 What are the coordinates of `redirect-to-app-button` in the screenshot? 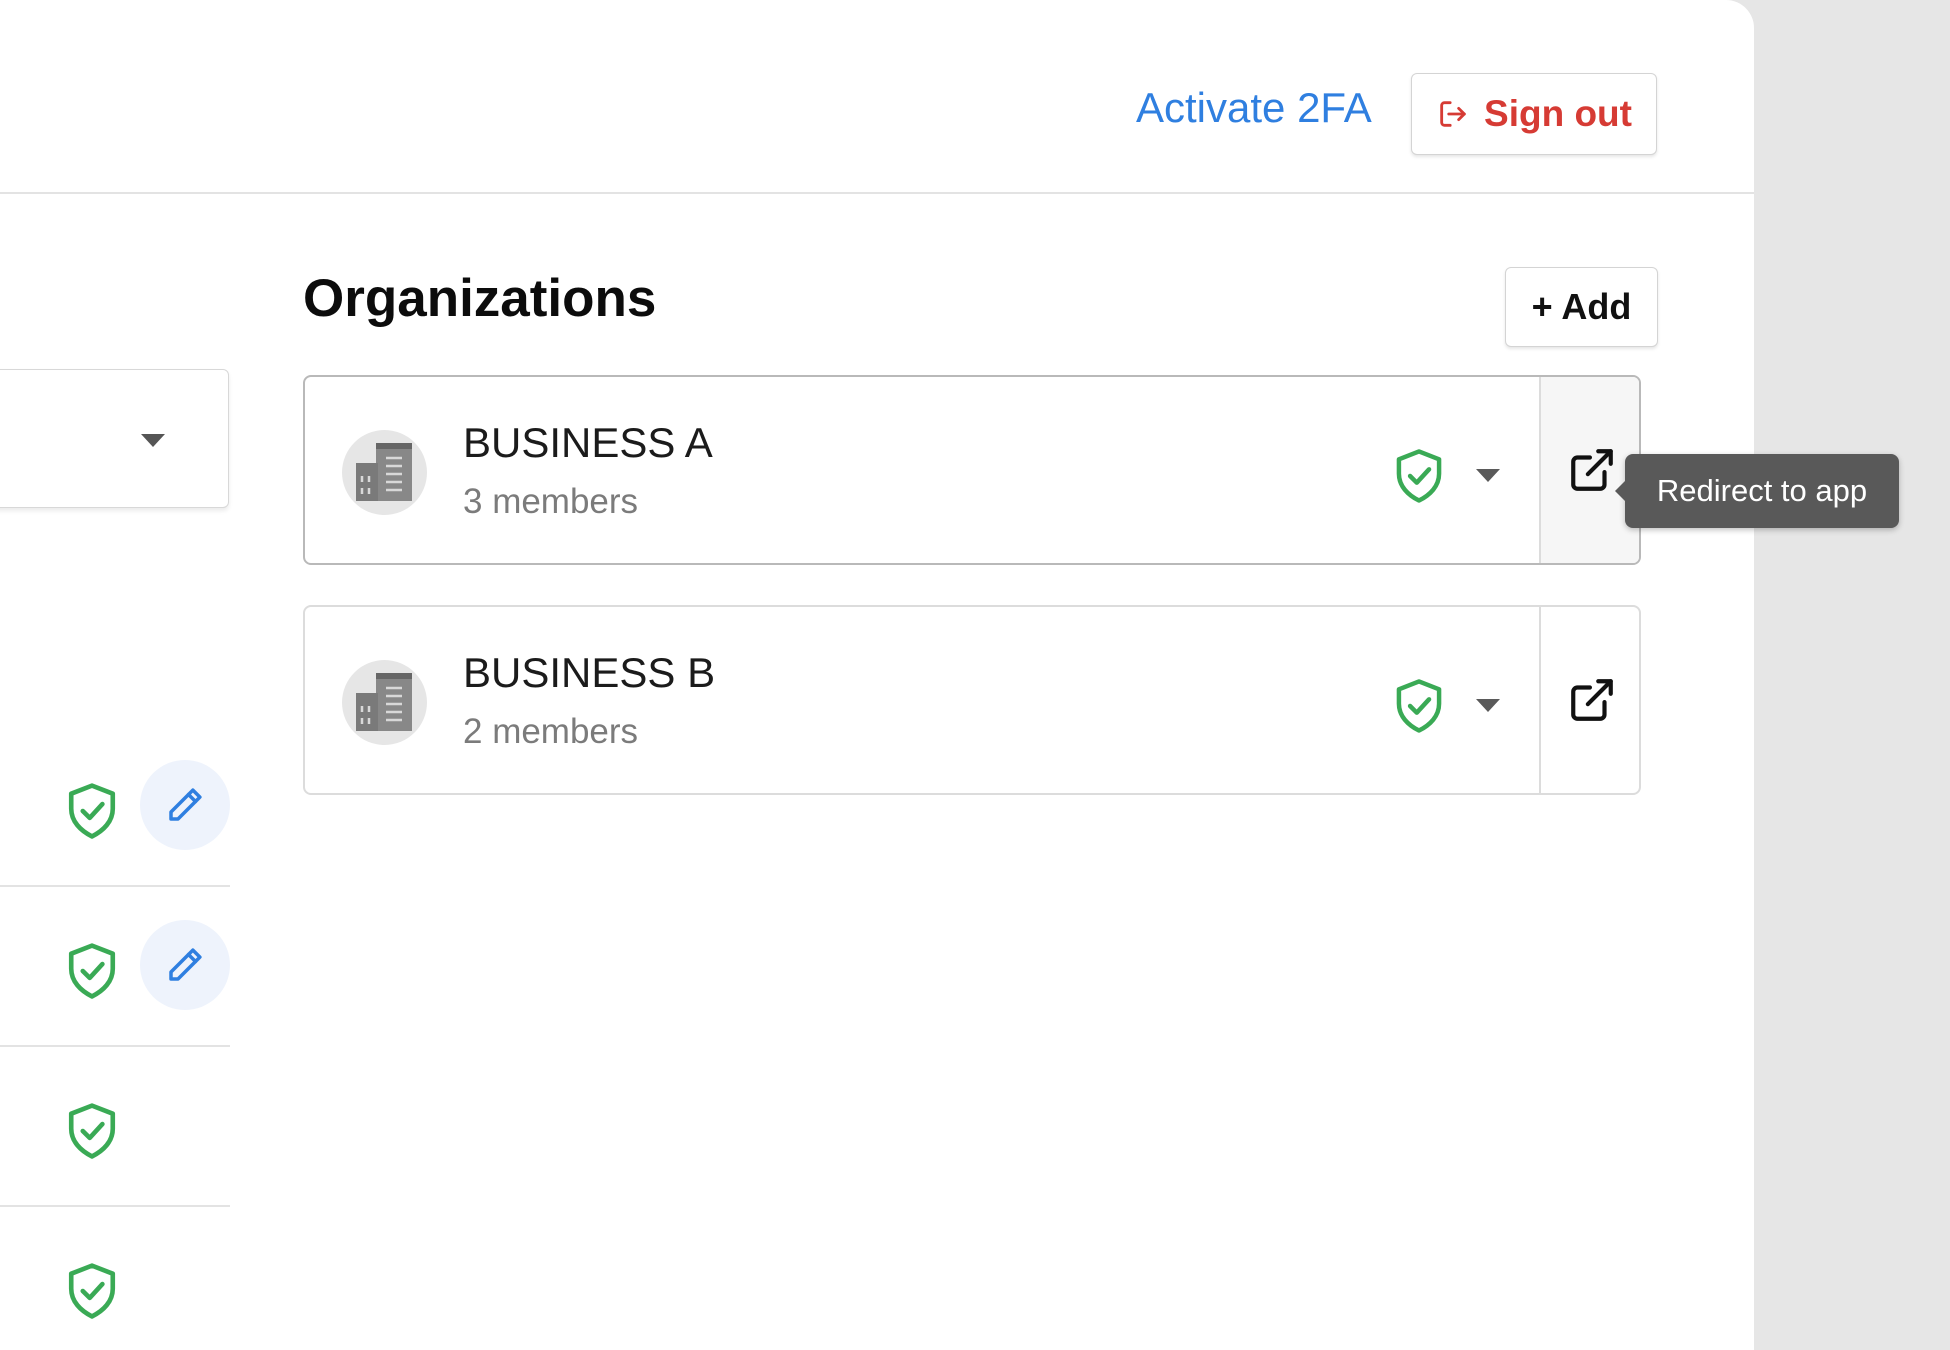 It's located at (1589, 700).